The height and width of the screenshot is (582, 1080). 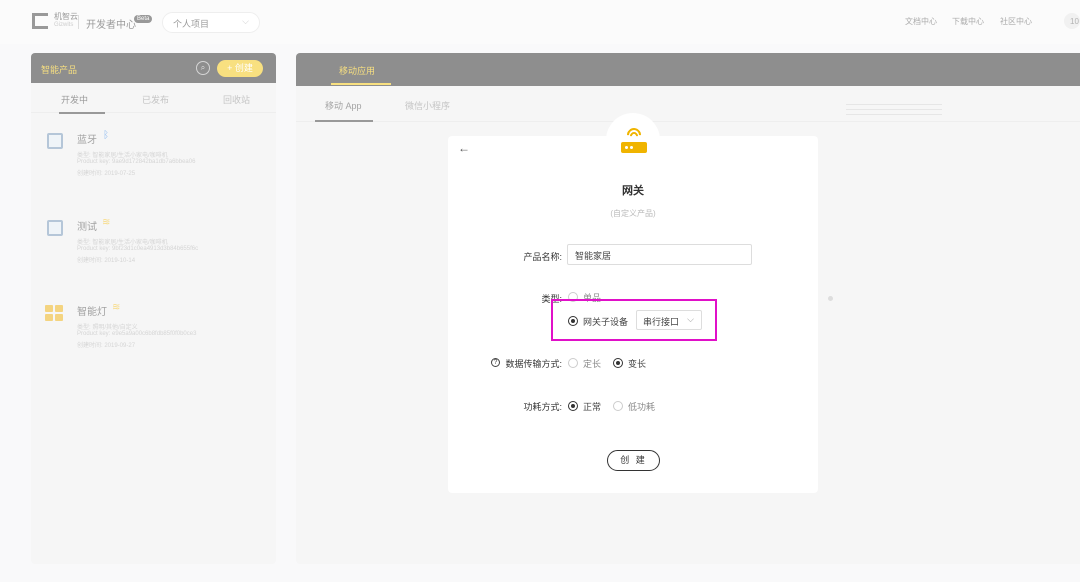 What do you see at coordinates (573, 406) in the screenshot?
I see `power-normal-radio` at bounding box center [573, 406].